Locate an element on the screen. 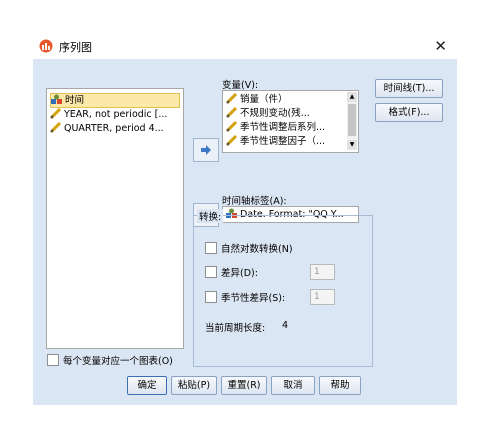 This screenshot has width=478, height=447. list-item-label: 时间 is located at coordinates (75, 100).